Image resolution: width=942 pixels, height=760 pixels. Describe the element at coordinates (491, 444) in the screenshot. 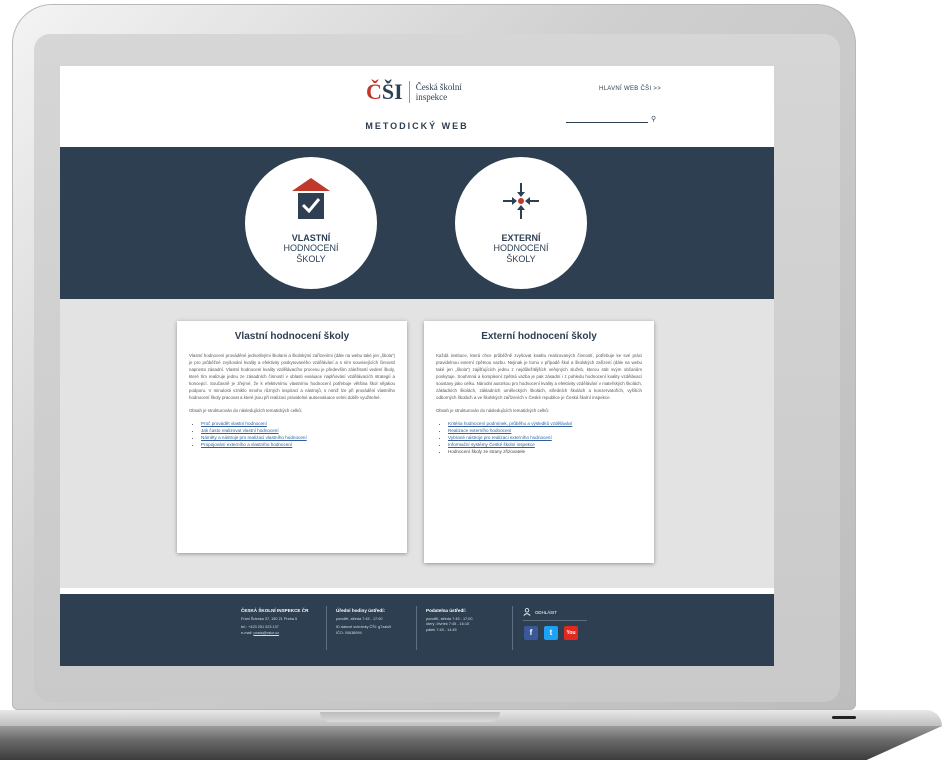

I see `external-link: Informační systémy České školní inspekce` at that location.